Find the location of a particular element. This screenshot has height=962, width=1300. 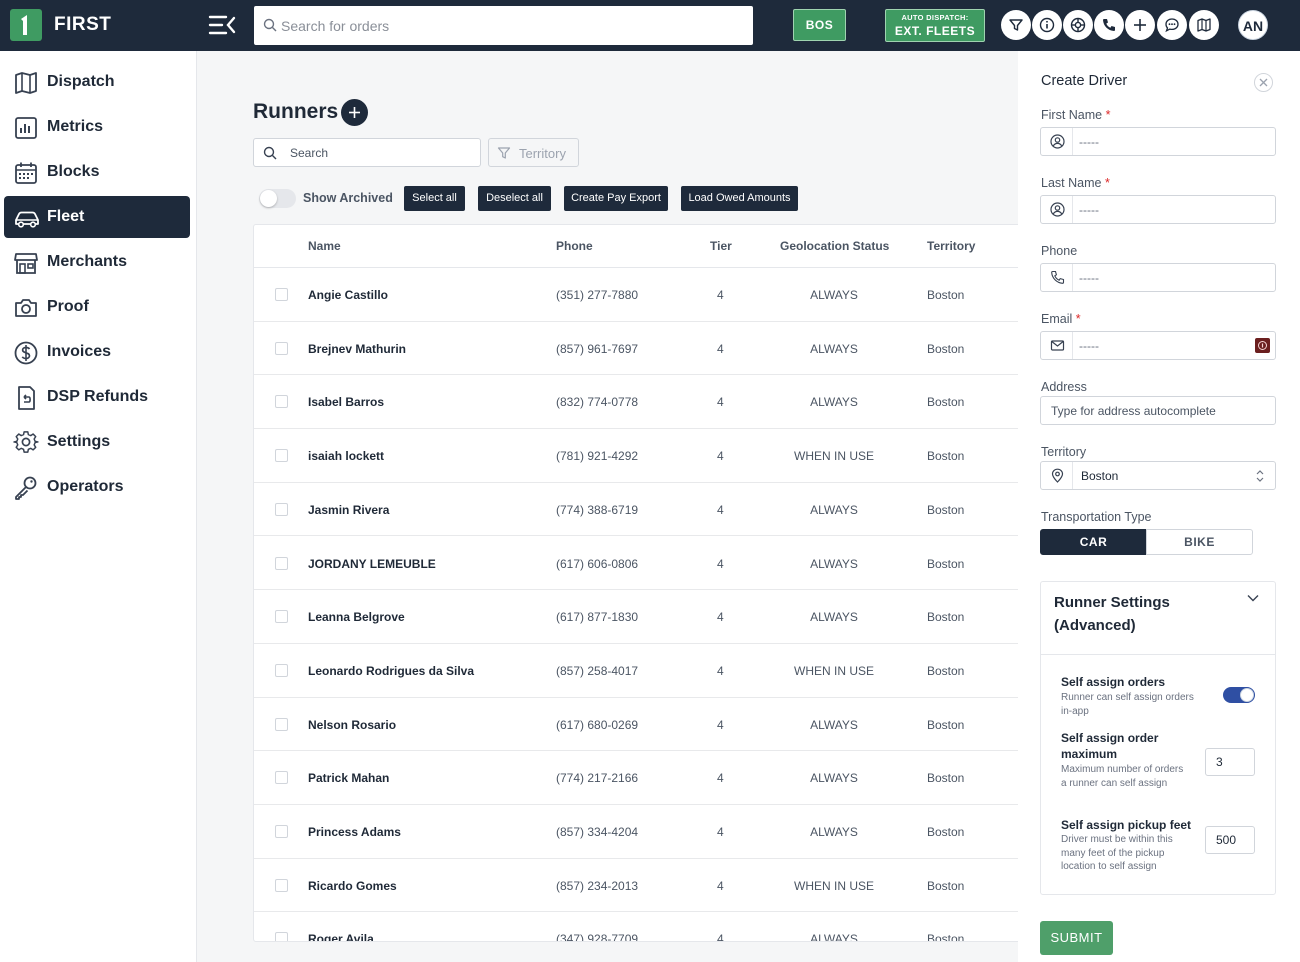

column-name: Name is located at coordinates (324, 246).